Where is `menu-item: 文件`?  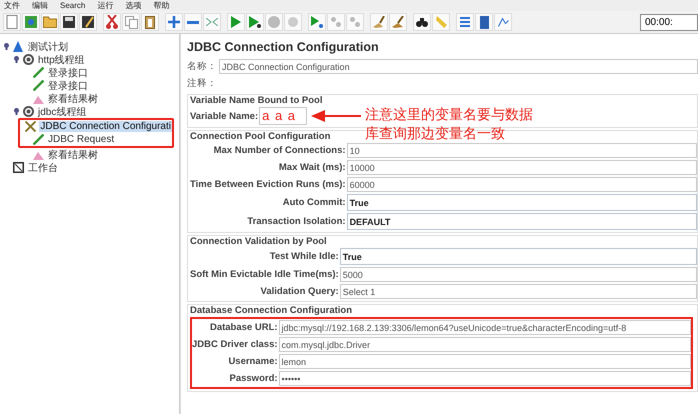 menu-item: 文件 is located at coordinates (12, 5).